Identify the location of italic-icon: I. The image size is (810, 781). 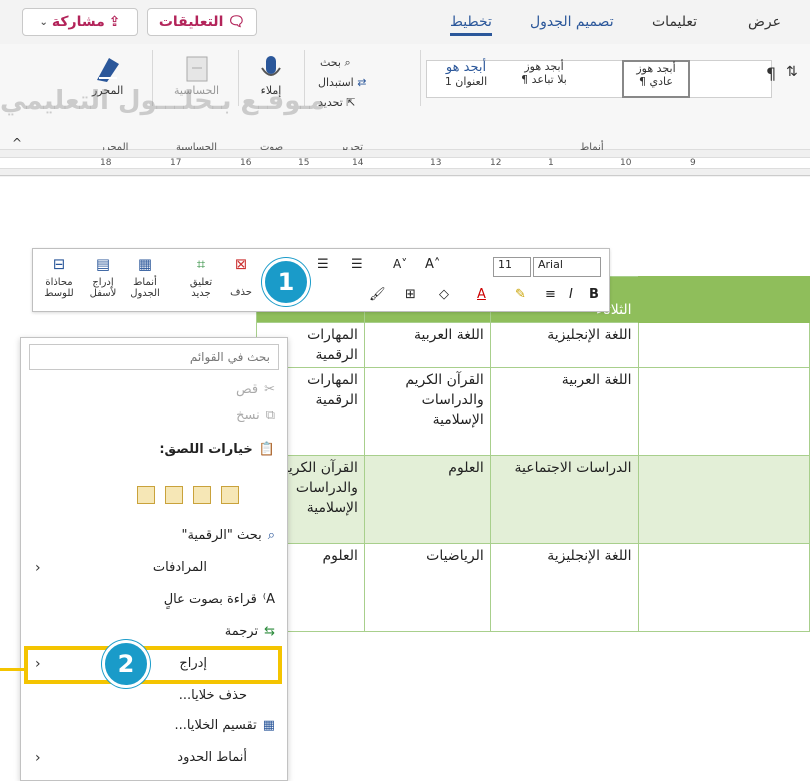
(571, 294).